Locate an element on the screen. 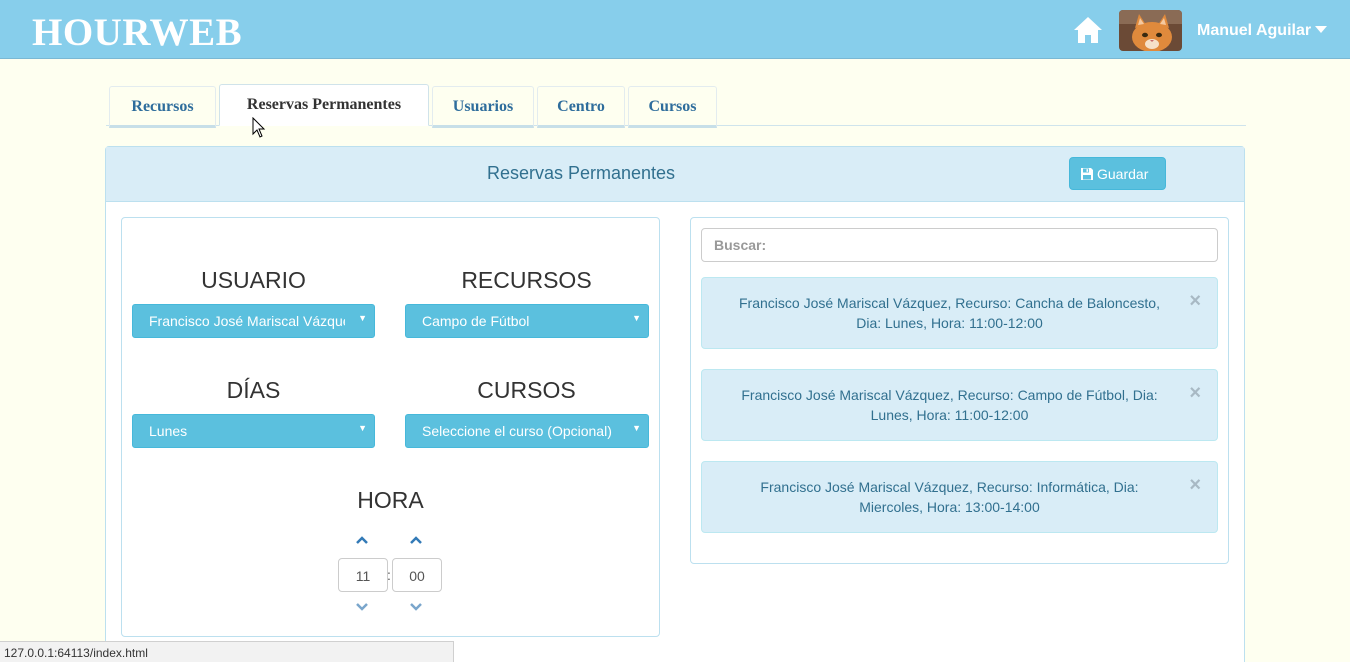 The height and width of the screenshot is (662, 1350). cursos-select: Seleccione el curso (Opcional) ▼ is located at coordinates (527, 431).